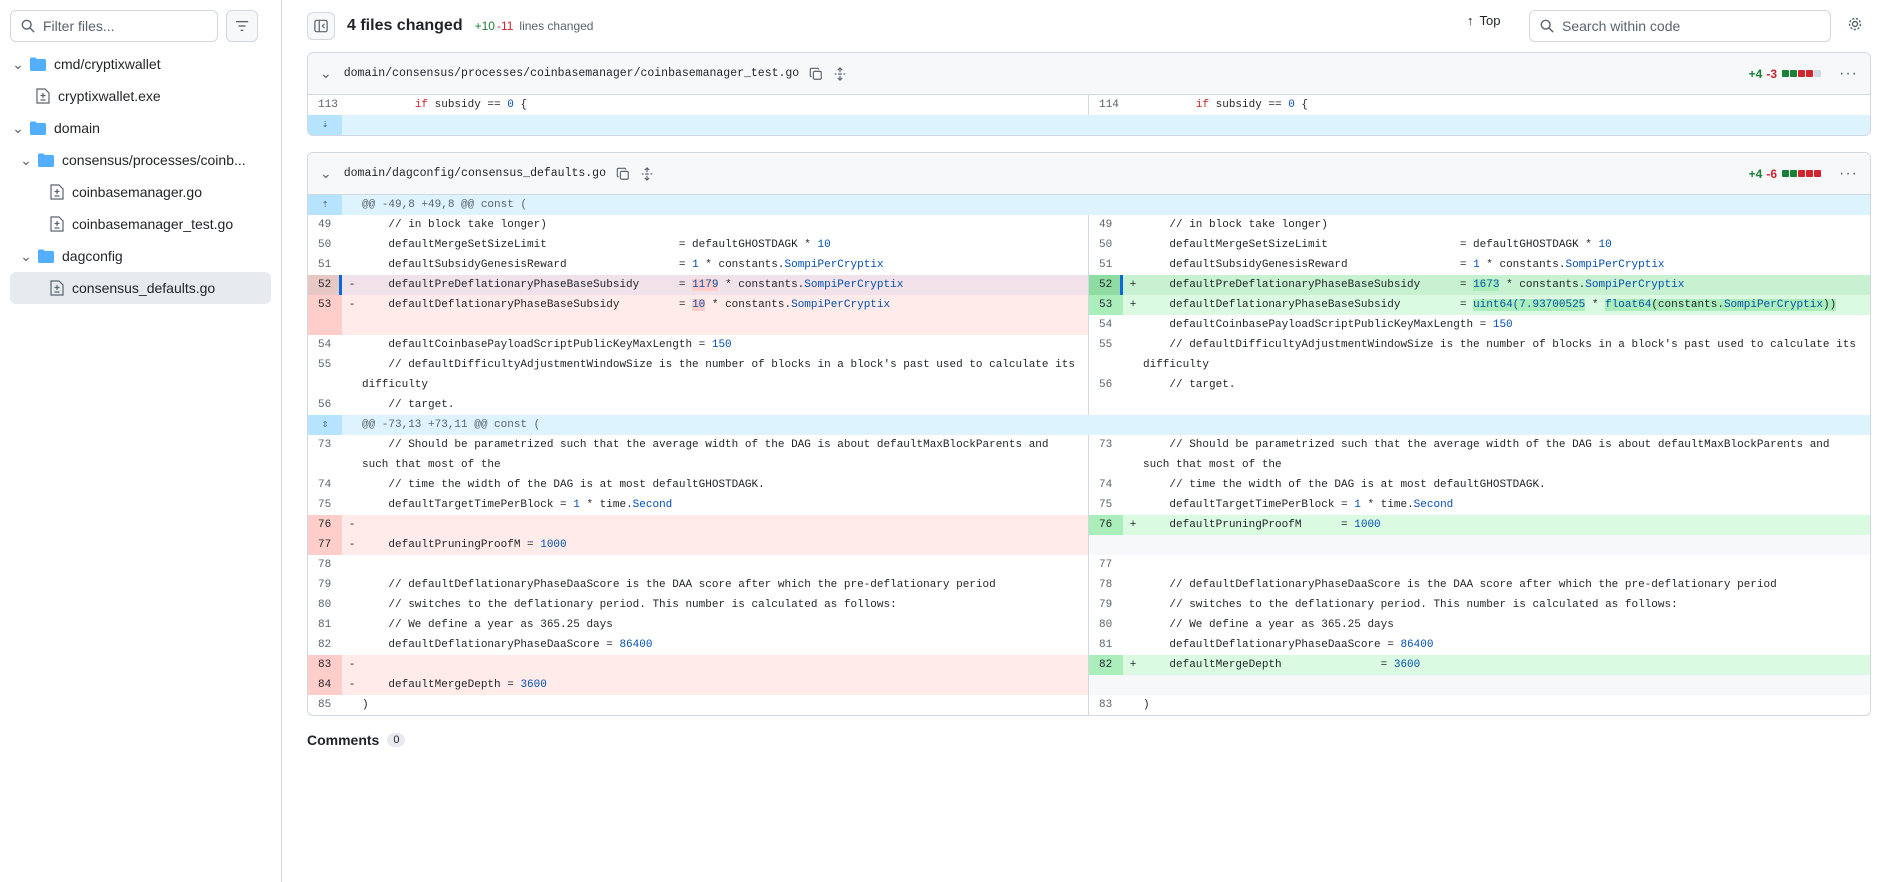 This screenshot has height=882, width=1887. What do you see at coordinates (242, 26) in the screenshot?
I see `filter-options-button` at bounding box center [242, 26].